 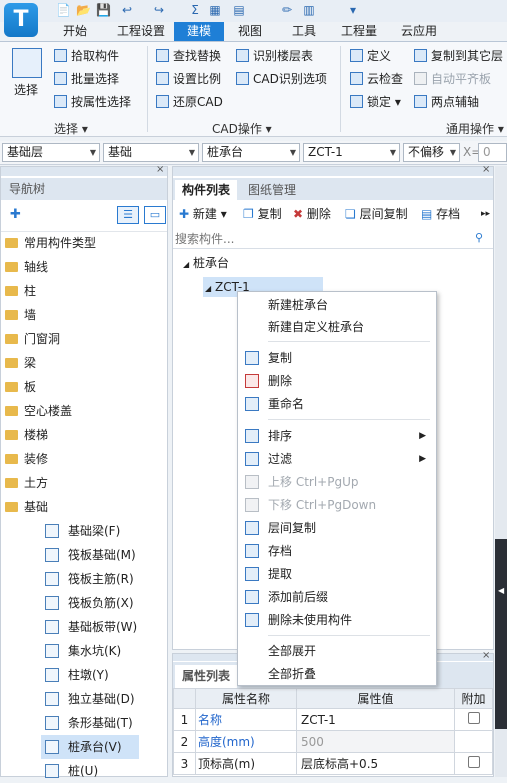 What do you see at coordinates (127, 10) in the screenshot?
I see `undo-icon: ↩` at bounding box center [127, 10].